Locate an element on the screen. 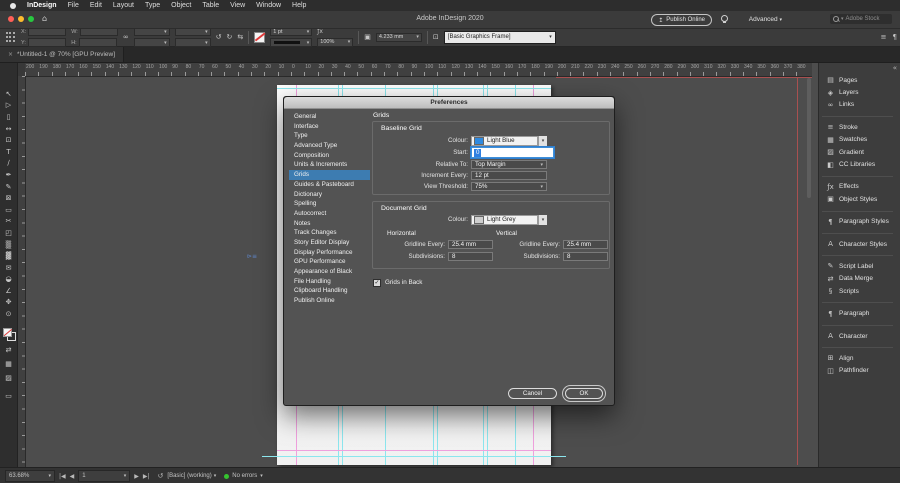 The width and height of the screenshot is (900, 483). expand-panels-icon: « is located at coordinates (895, 68).